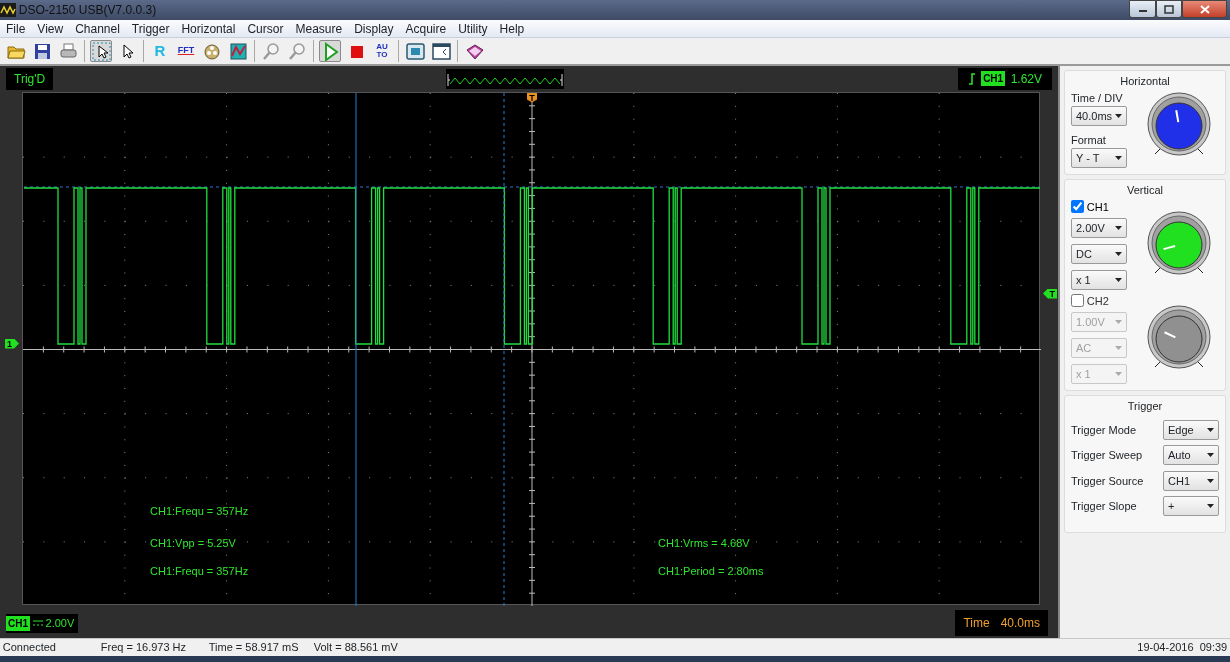 Image resolution: width=1230 pixels, height=662 pixels. I want to click on group-title: Trigger, so click(1145, 406).